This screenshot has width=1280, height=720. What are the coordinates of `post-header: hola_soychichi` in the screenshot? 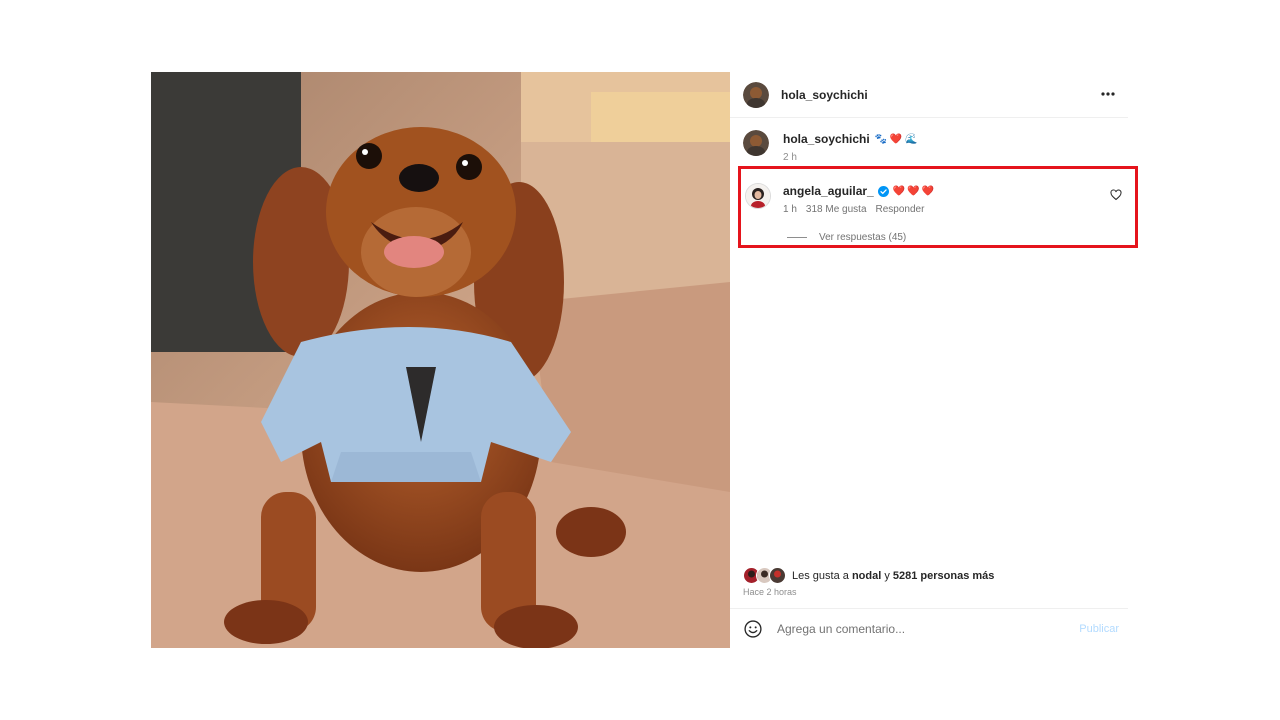 It's located at (929, 95).